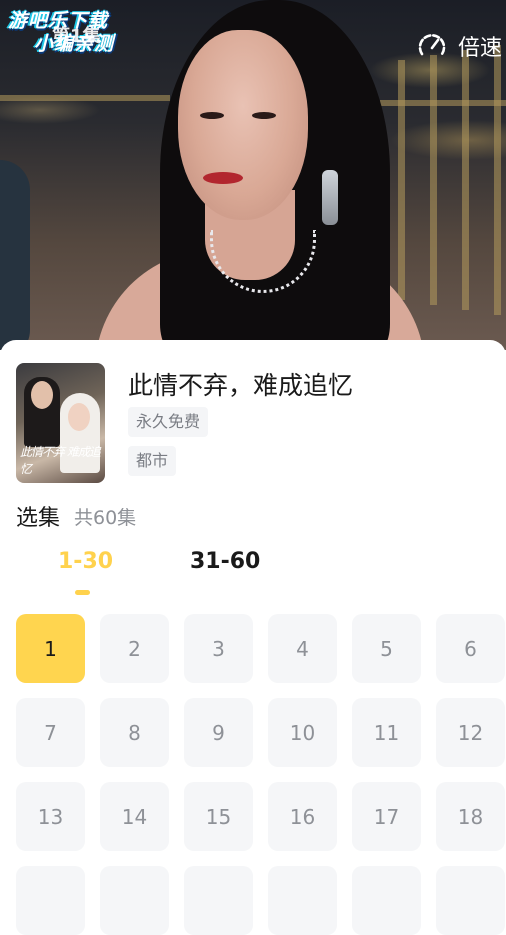 This screenshot has width=506, height=935. I want to click on poster-title: 此情不弃 难成追忆, so click(60, 460).